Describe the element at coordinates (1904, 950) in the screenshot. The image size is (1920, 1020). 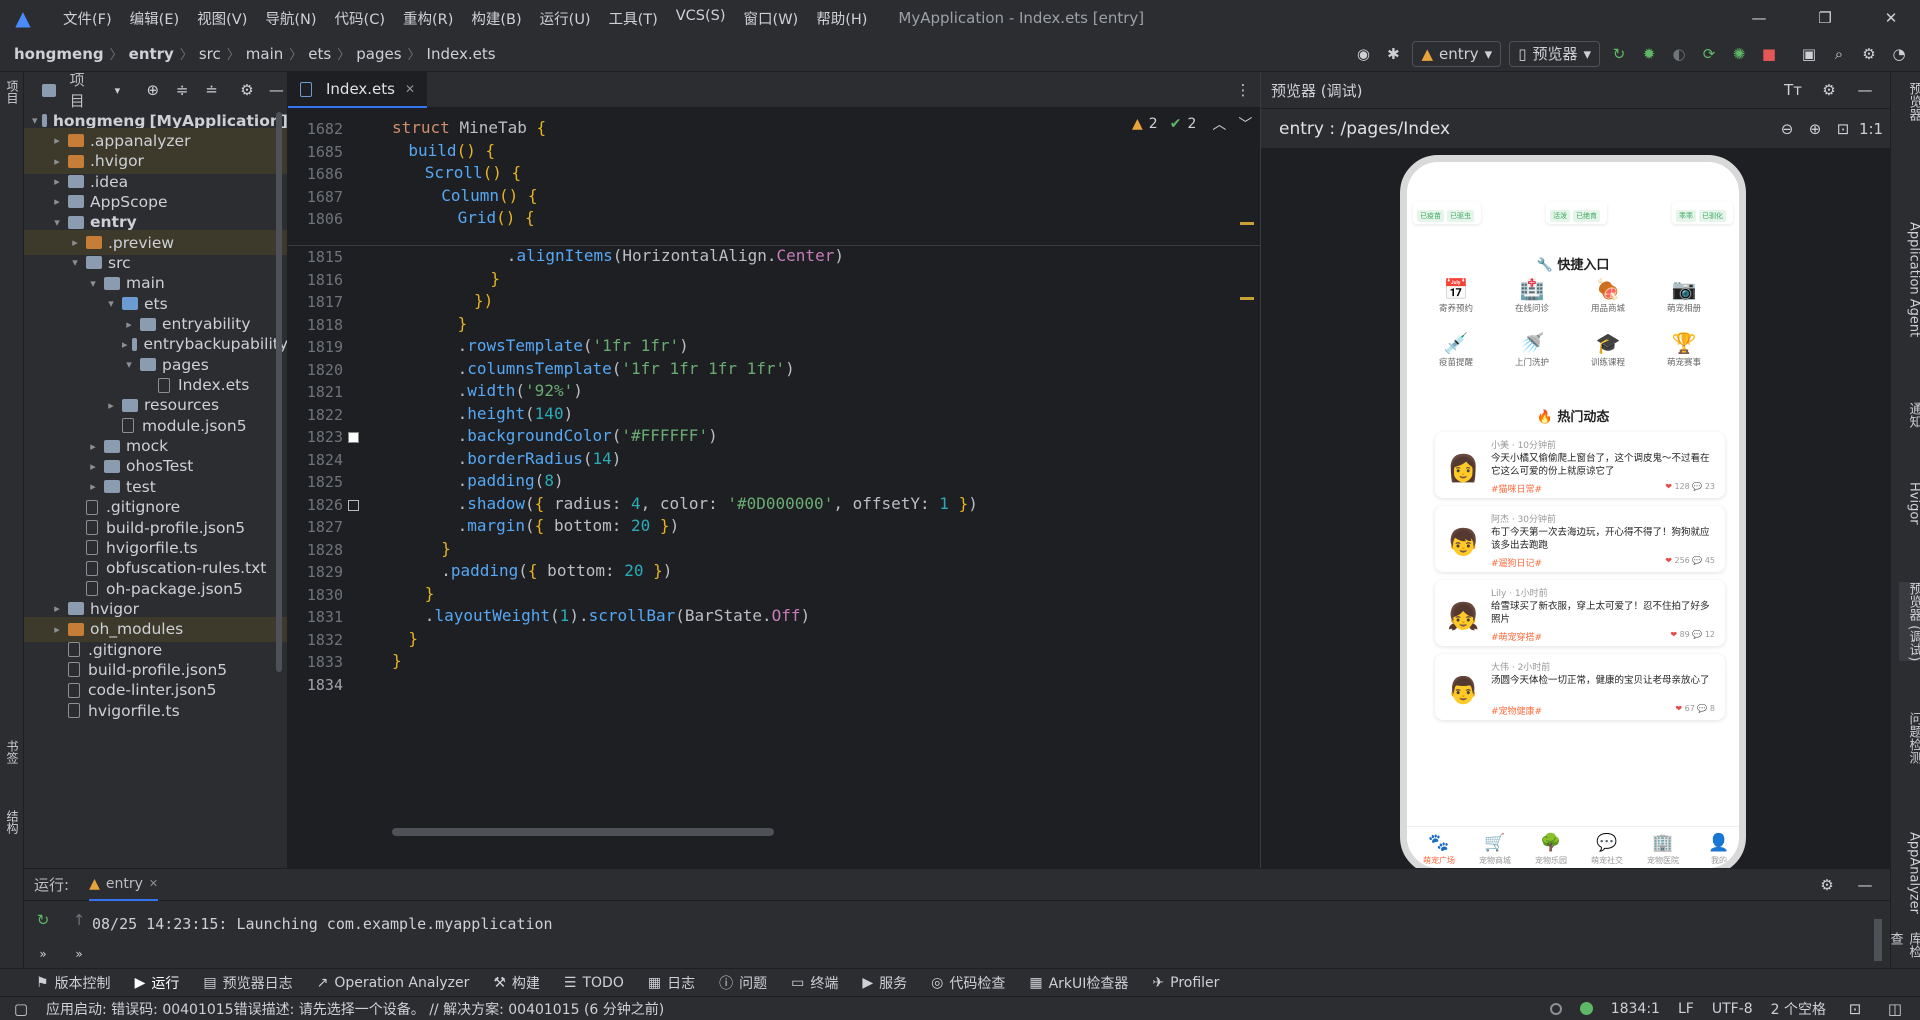
I see `right-tool-button: 数据库检查` at that location.